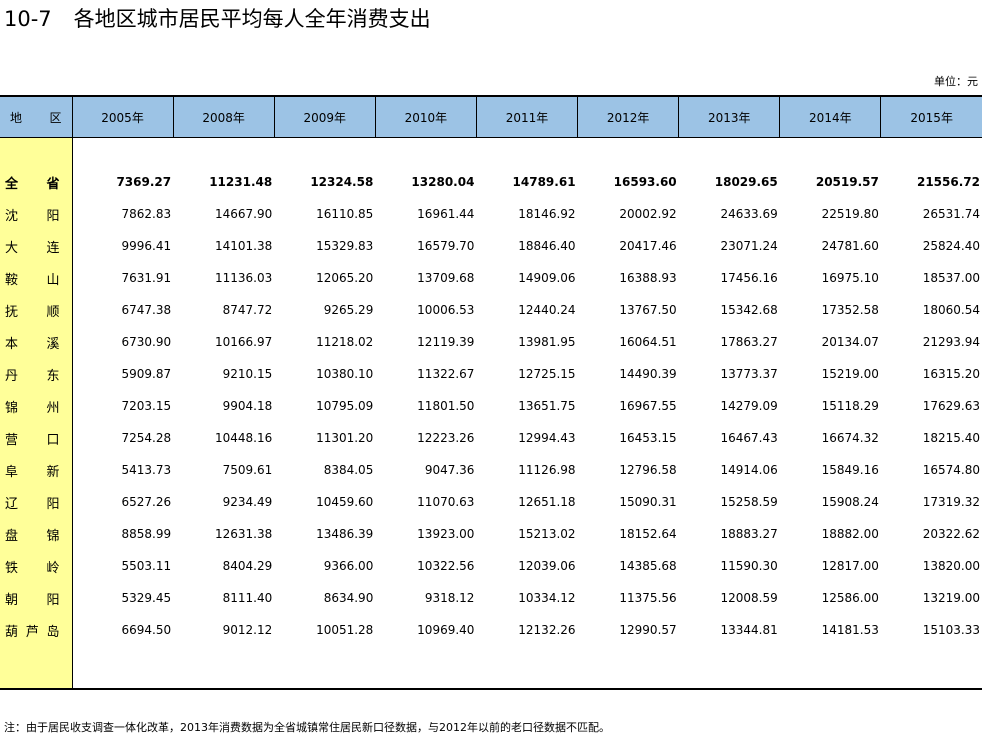 The image size is (982, 745). I want to click on year-column-header: 2011年, so click(527, 116).